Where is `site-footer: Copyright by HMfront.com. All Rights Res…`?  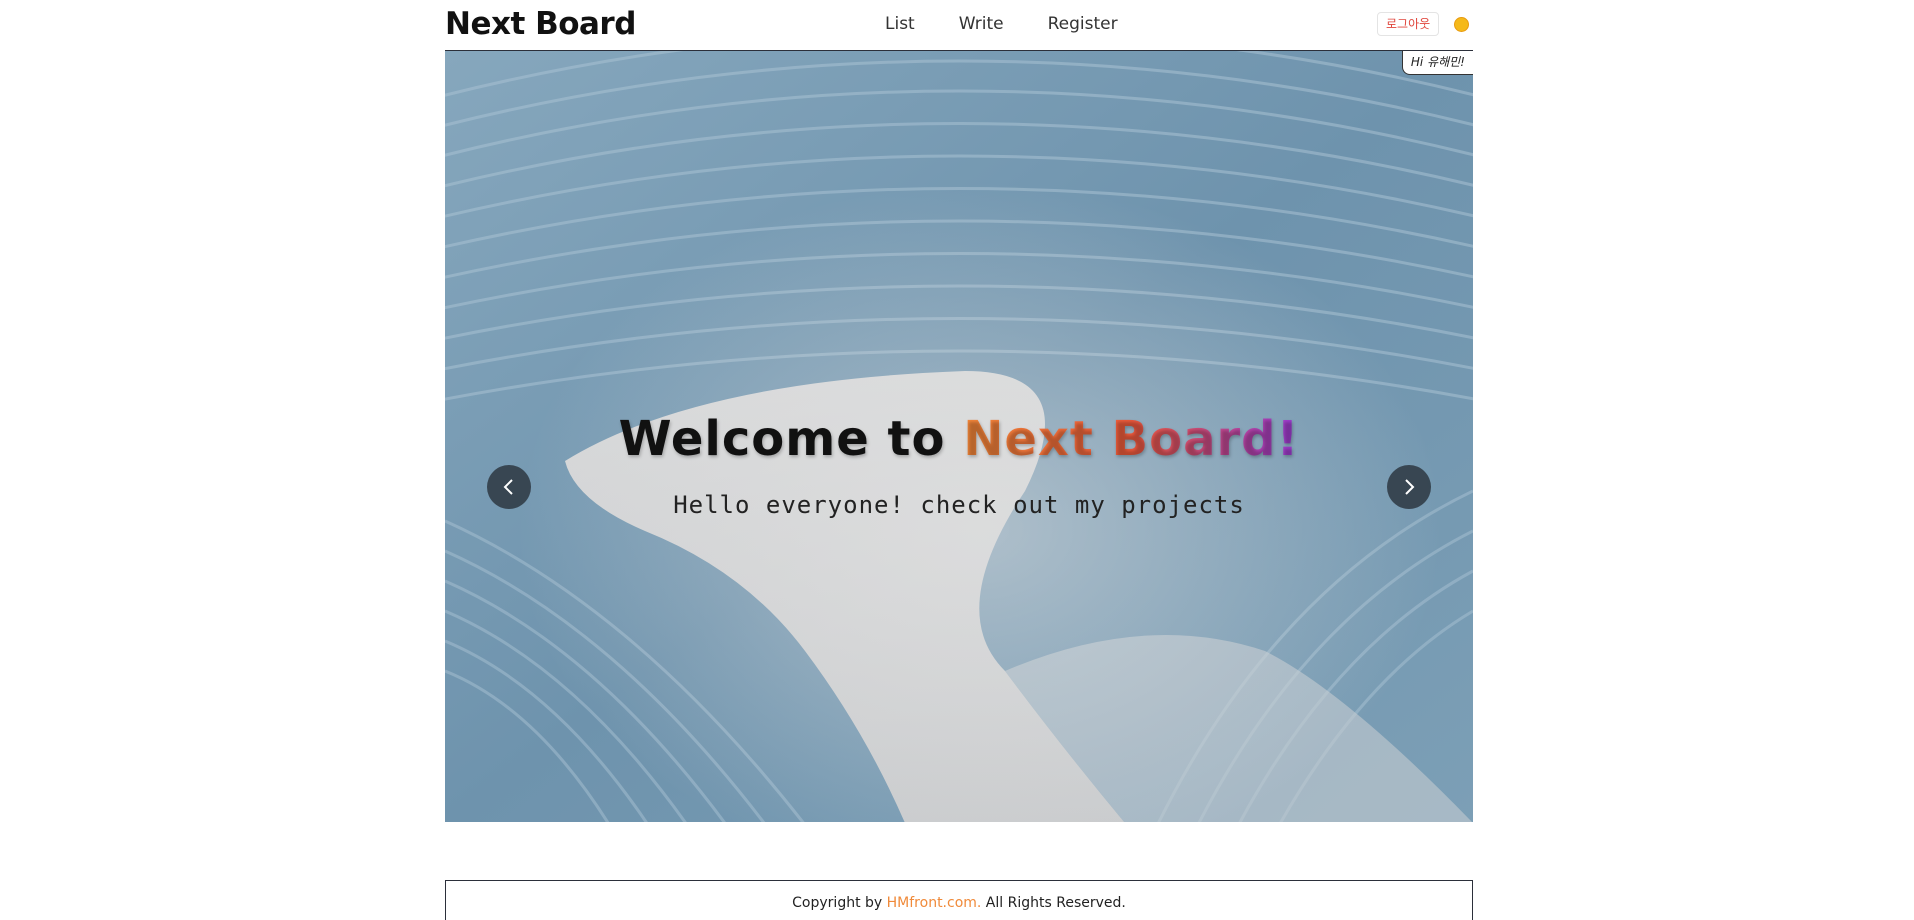
site-footer: Copyright by HMfront.com. All Rights Res… is located at coordinates (959, 900).